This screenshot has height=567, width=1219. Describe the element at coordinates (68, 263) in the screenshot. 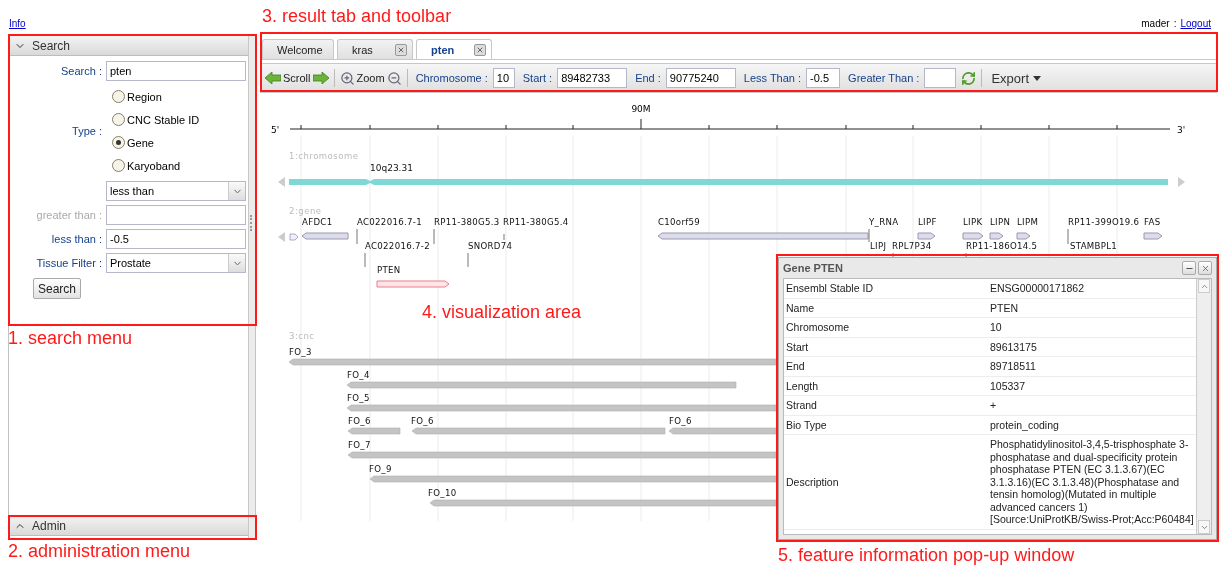

I see `field-label: Tissue Filter :` at that location.